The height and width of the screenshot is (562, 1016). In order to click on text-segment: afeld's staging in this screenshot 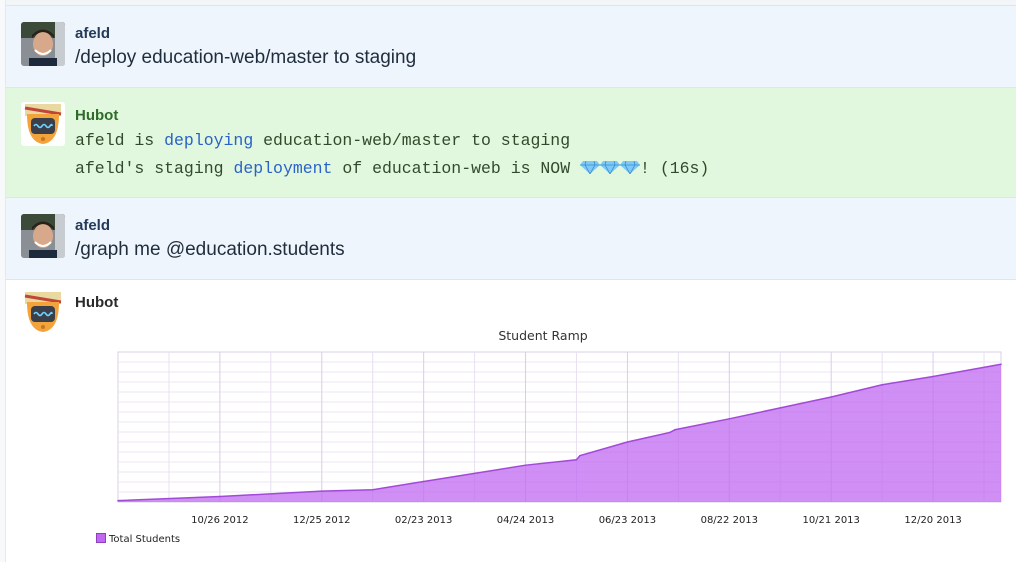, I will do `click(154, 168)`.